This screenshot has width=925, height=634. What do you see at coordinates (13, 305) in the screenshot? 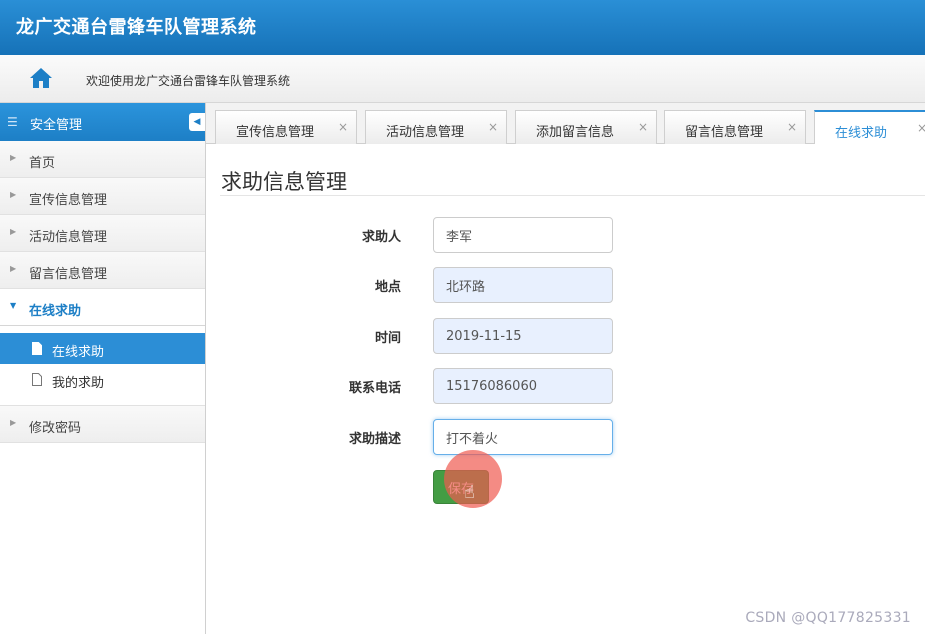
I see `caret-down-icon: ▼` at bounding box center [13, 305].